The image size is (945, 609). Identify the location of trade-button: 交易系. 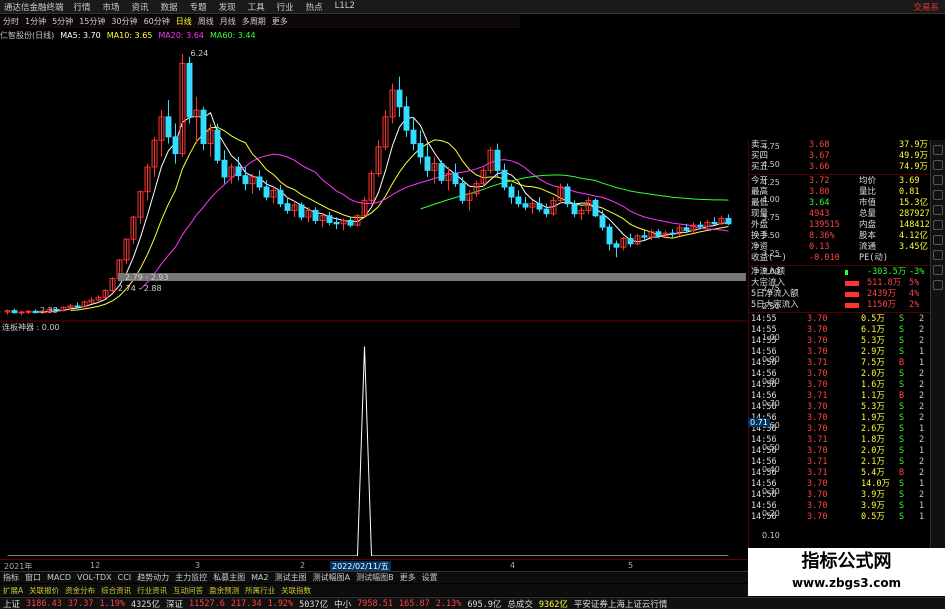
(926, 7).